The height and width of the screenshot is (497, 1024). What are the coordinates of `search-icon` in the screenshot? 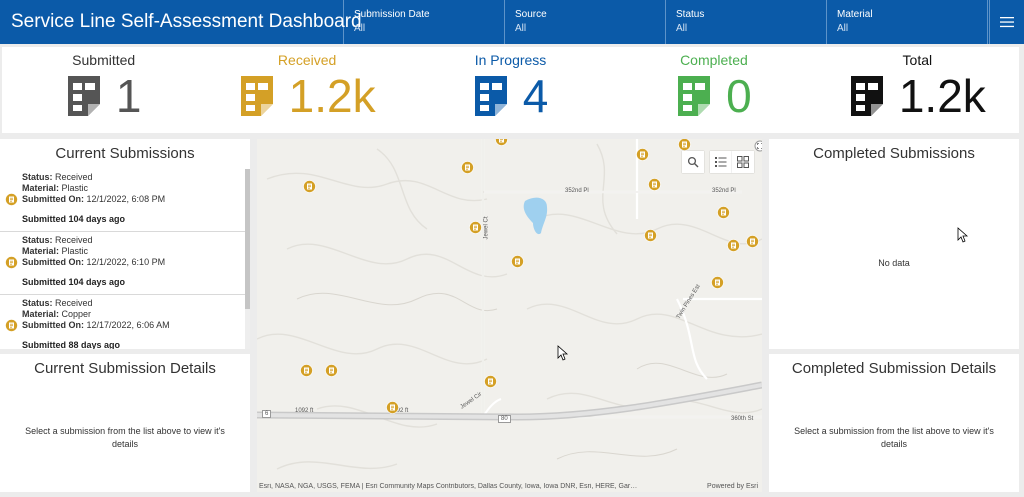 It's located at (693, 162).